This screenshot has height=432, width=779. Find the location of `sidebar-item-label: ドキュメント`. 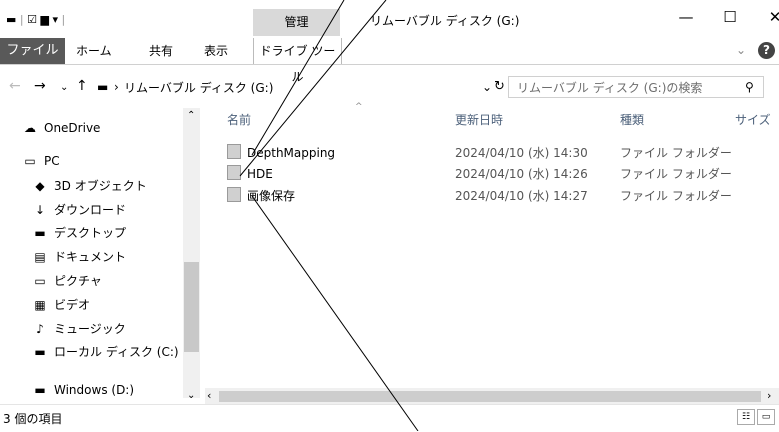

sidebar-item-label: ドキュメント is located at coordinates (90, 257).